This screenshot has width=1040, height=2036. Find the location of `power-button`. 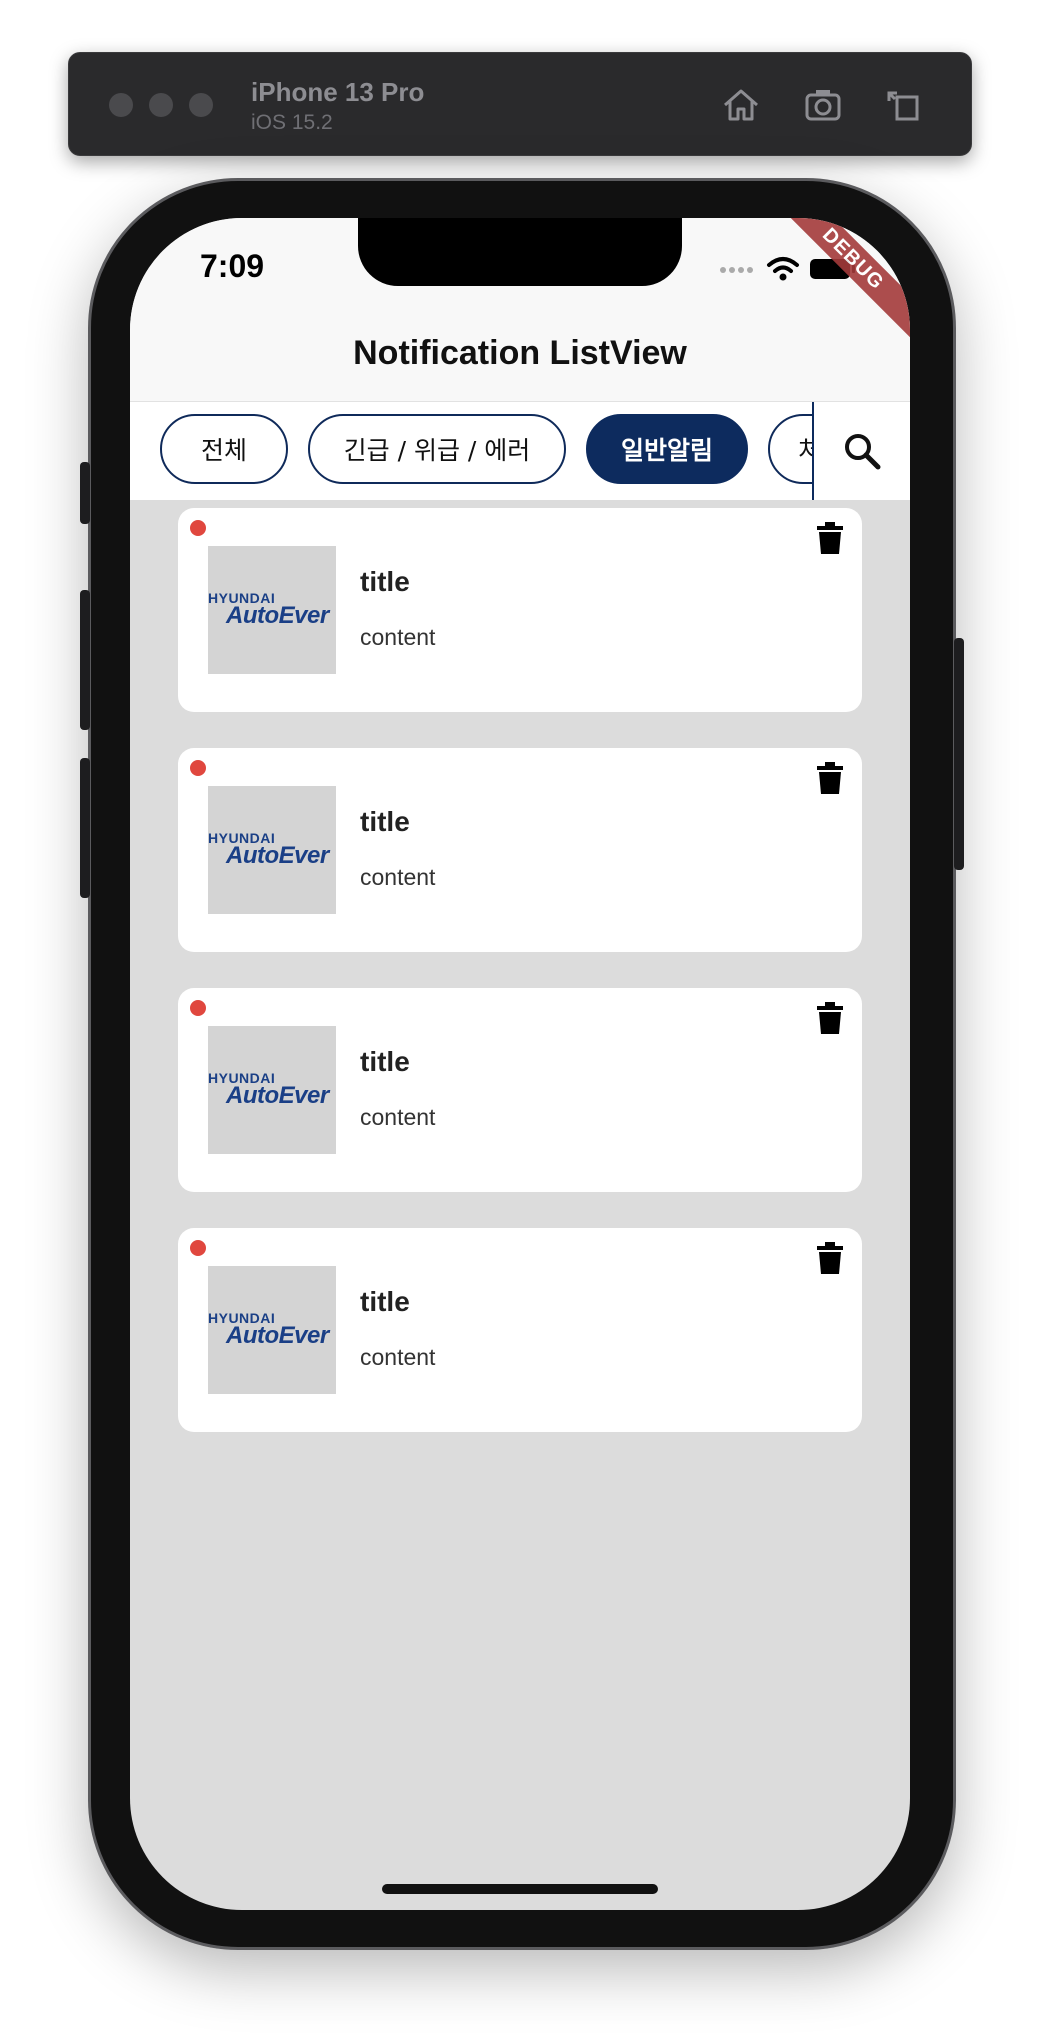

power-button is located at coordinates (959, 754).